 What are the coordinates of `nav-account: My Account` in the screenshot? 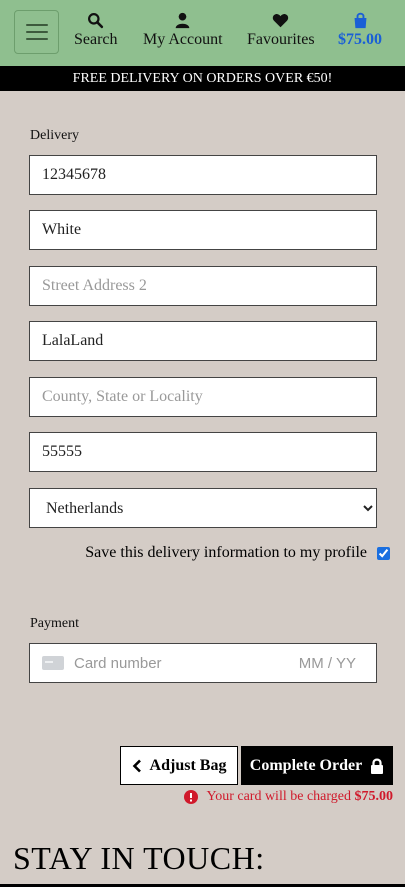 It's located at (183, 30).